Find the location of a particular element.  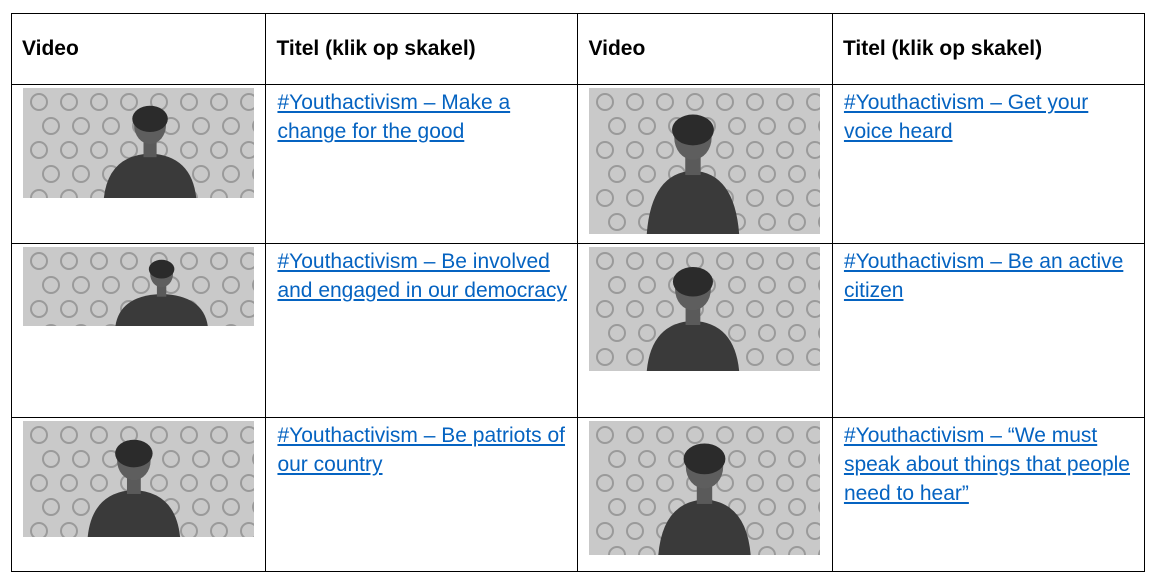

header-title-1: Titel (klik op skakel) is located at coordinates (422, 49).